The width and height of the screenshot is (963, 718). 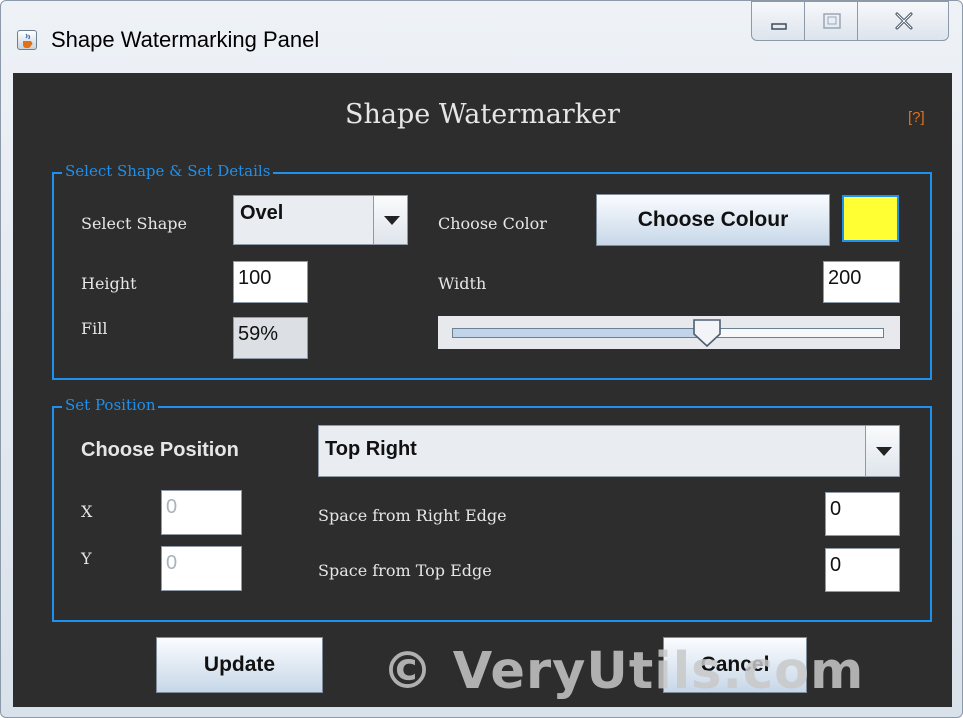 What do you see at coordinates (870, 218) in the screenshot?
I see `color-swatch` at bounding box center [870, 218].